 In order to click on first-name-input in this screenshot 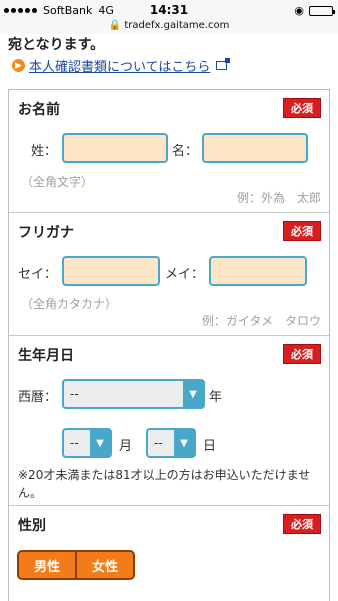, I will do `click(255, 148)`.